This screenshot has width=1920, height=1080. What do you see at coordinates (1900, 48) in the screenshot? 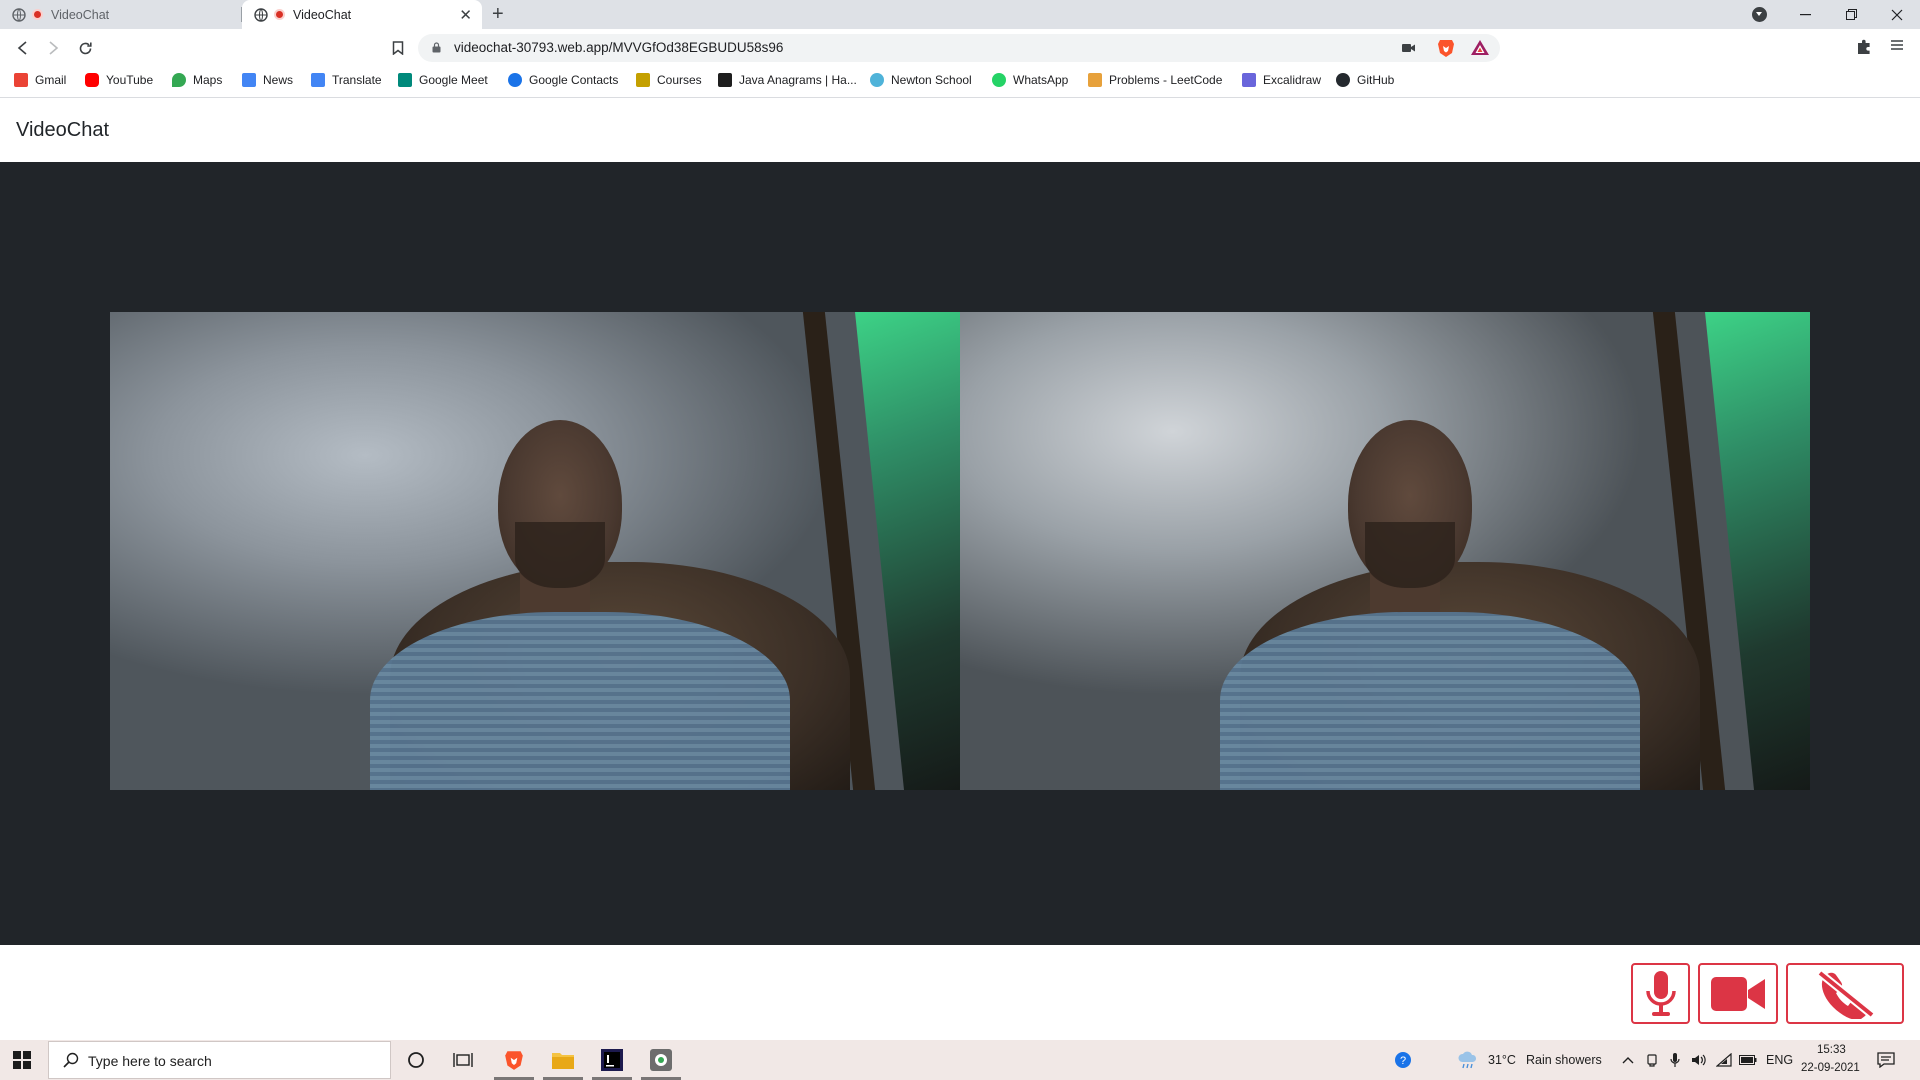
I see `browser-menu-button` at bounding box center [1900, 48].